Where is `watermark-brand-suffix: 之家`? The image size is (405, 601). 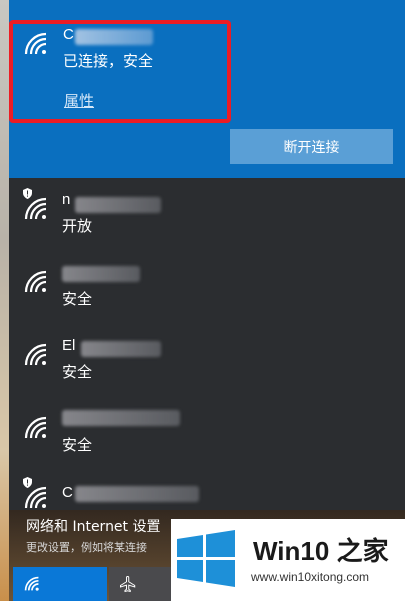
watermark-brand-suffix: 之家 is located at coordinates (362, 551).